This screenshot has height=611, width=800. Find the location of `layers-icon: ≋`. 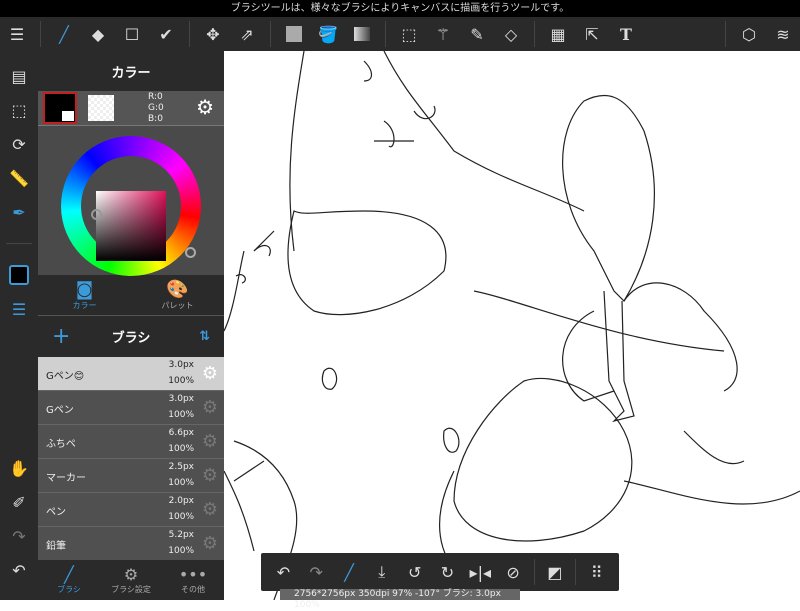

layers-icon: ≋ is located at coordinates (783, 34).